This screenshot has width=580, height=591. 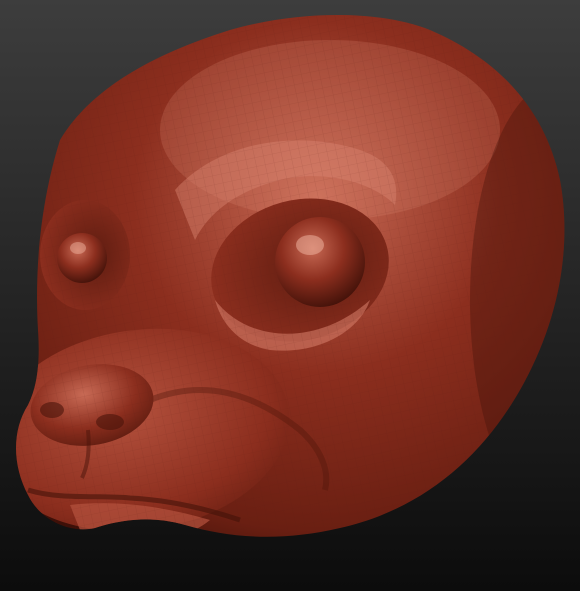 What do you see at coordinates (78, 248) in the screenshot?
I see `eyeball-left-highlight` at bounding box center [78, 248].